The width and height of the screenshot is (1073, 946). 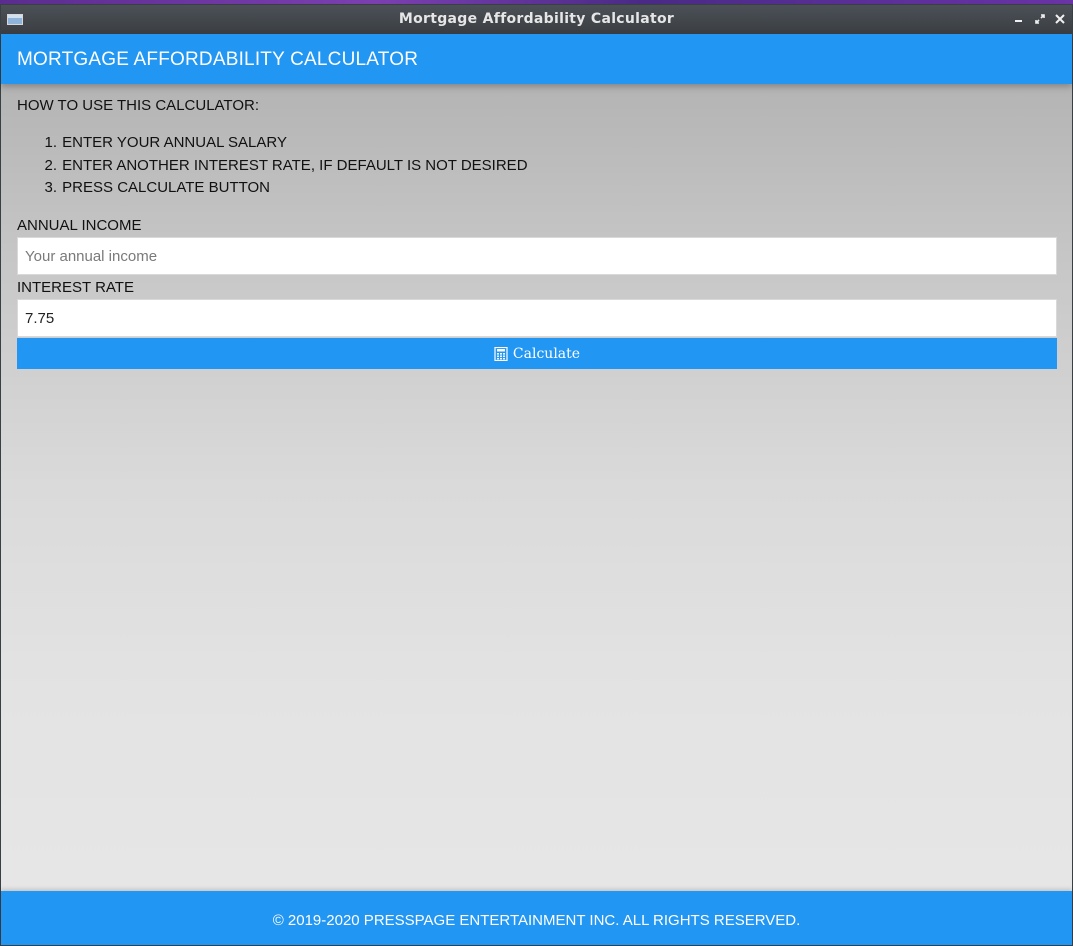 What do you see at coordinates (537, 256) in the screenshot?
I see `annual-income-input` at bounding box center [537, 256].